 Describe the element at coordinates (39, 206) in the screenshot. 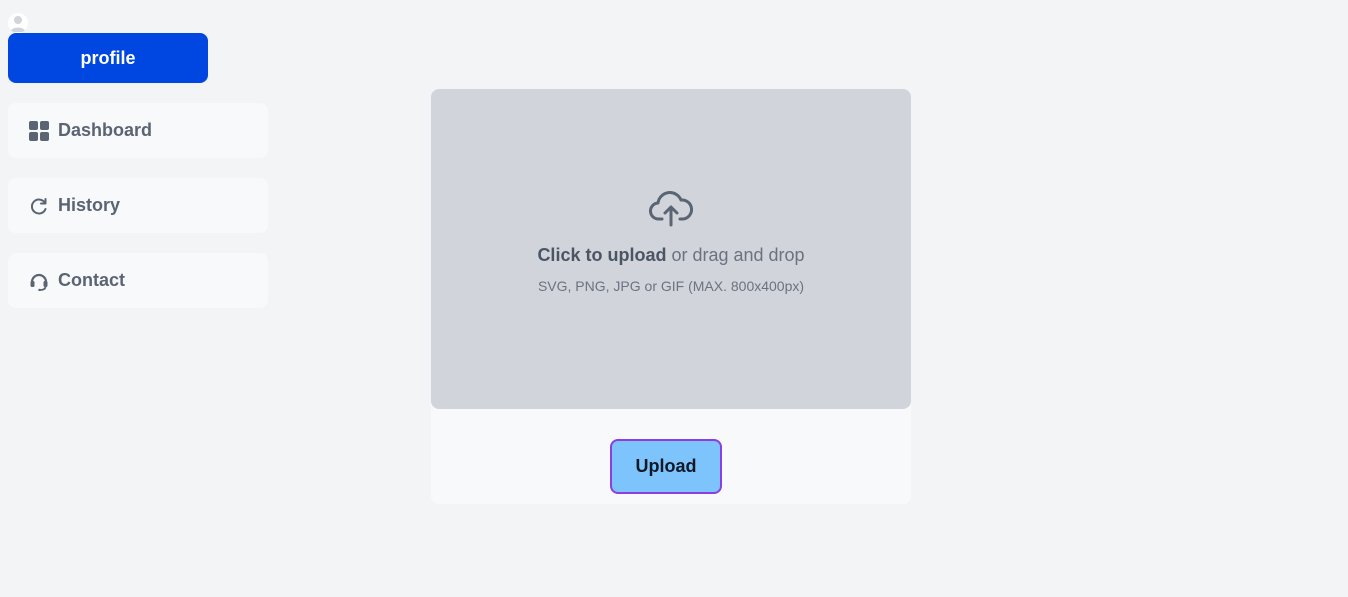

I see `refresh-icon` at that location.